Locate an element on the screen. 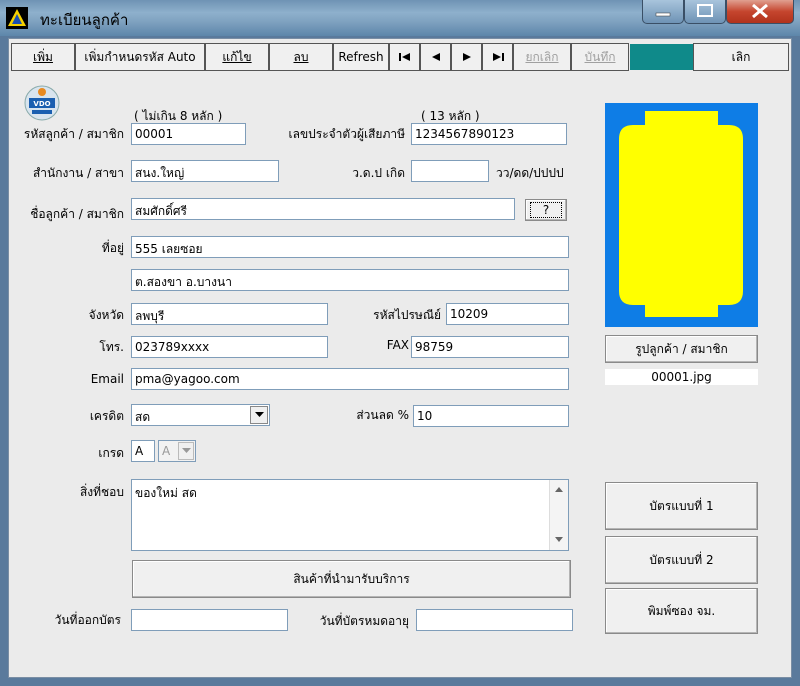 This screenshot has width=800, height=686. add-auto-code-button: เพิ่มกำหนดรหัส Auto is located at coordinates (140, 57).